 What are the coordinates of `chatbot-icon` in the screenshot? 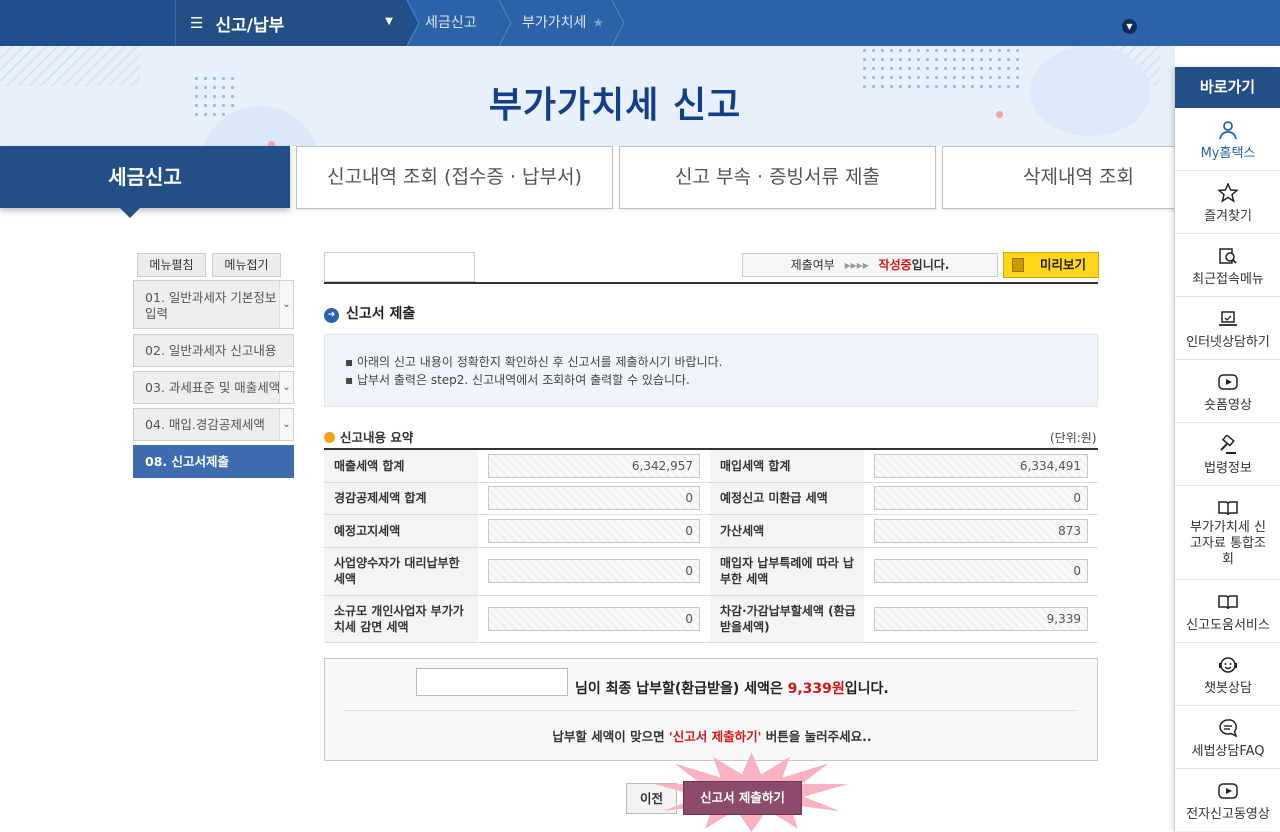 It's located at (1228, 665).